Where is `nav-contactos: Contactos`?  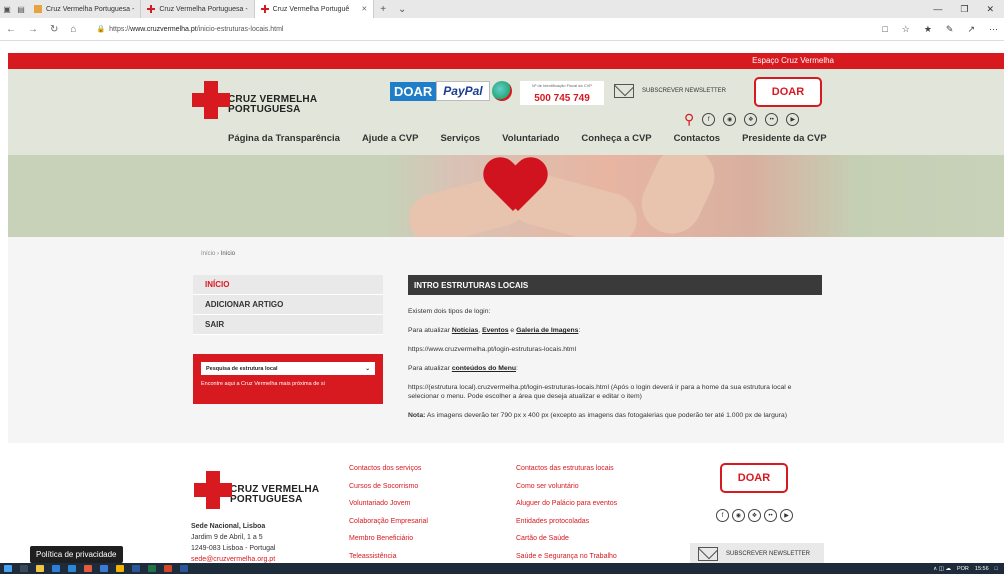 nav-contactos: Contactos is located at coordinates (697, 138).